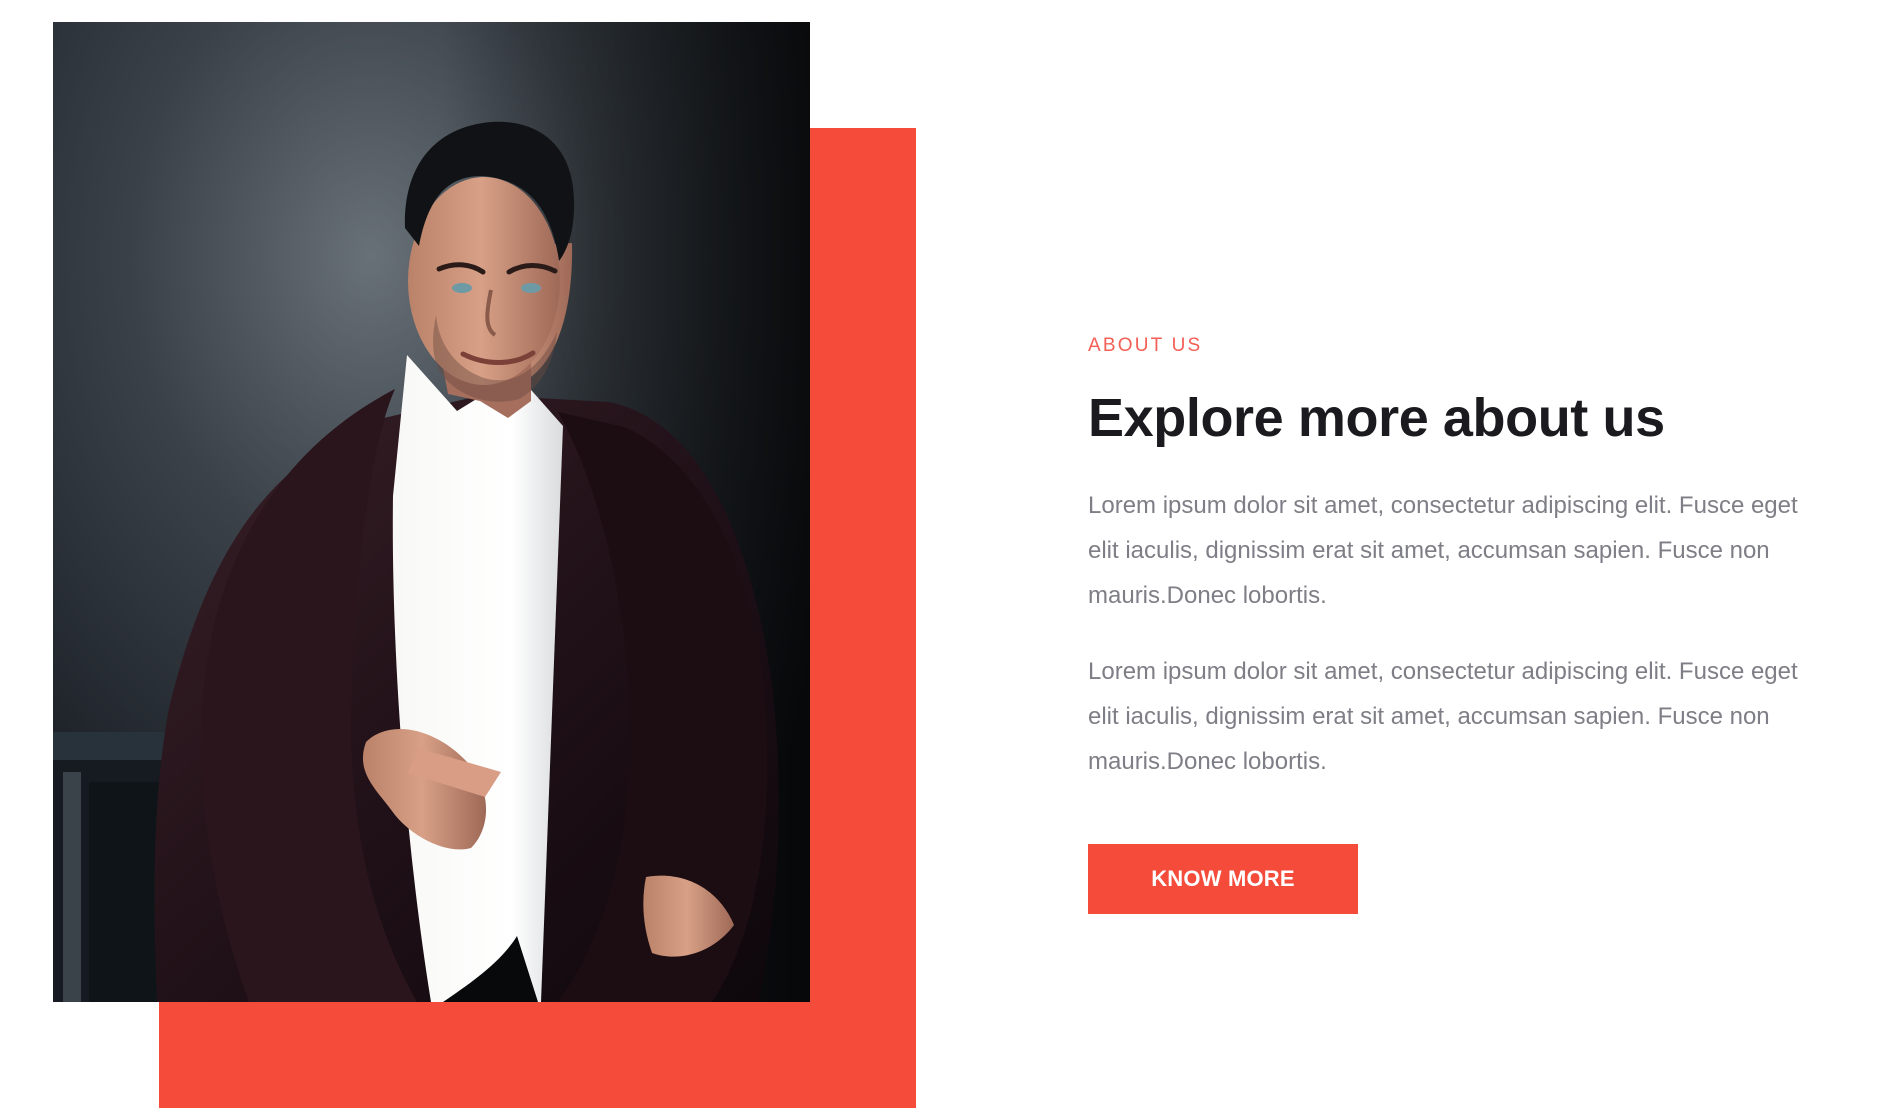 Image resolution: width=1900 pixels, height=1116 pixels. Describe the element at coordinates (1223, 879) in the screenshot. I see `know-more-button: KNOW MORE` at that location.